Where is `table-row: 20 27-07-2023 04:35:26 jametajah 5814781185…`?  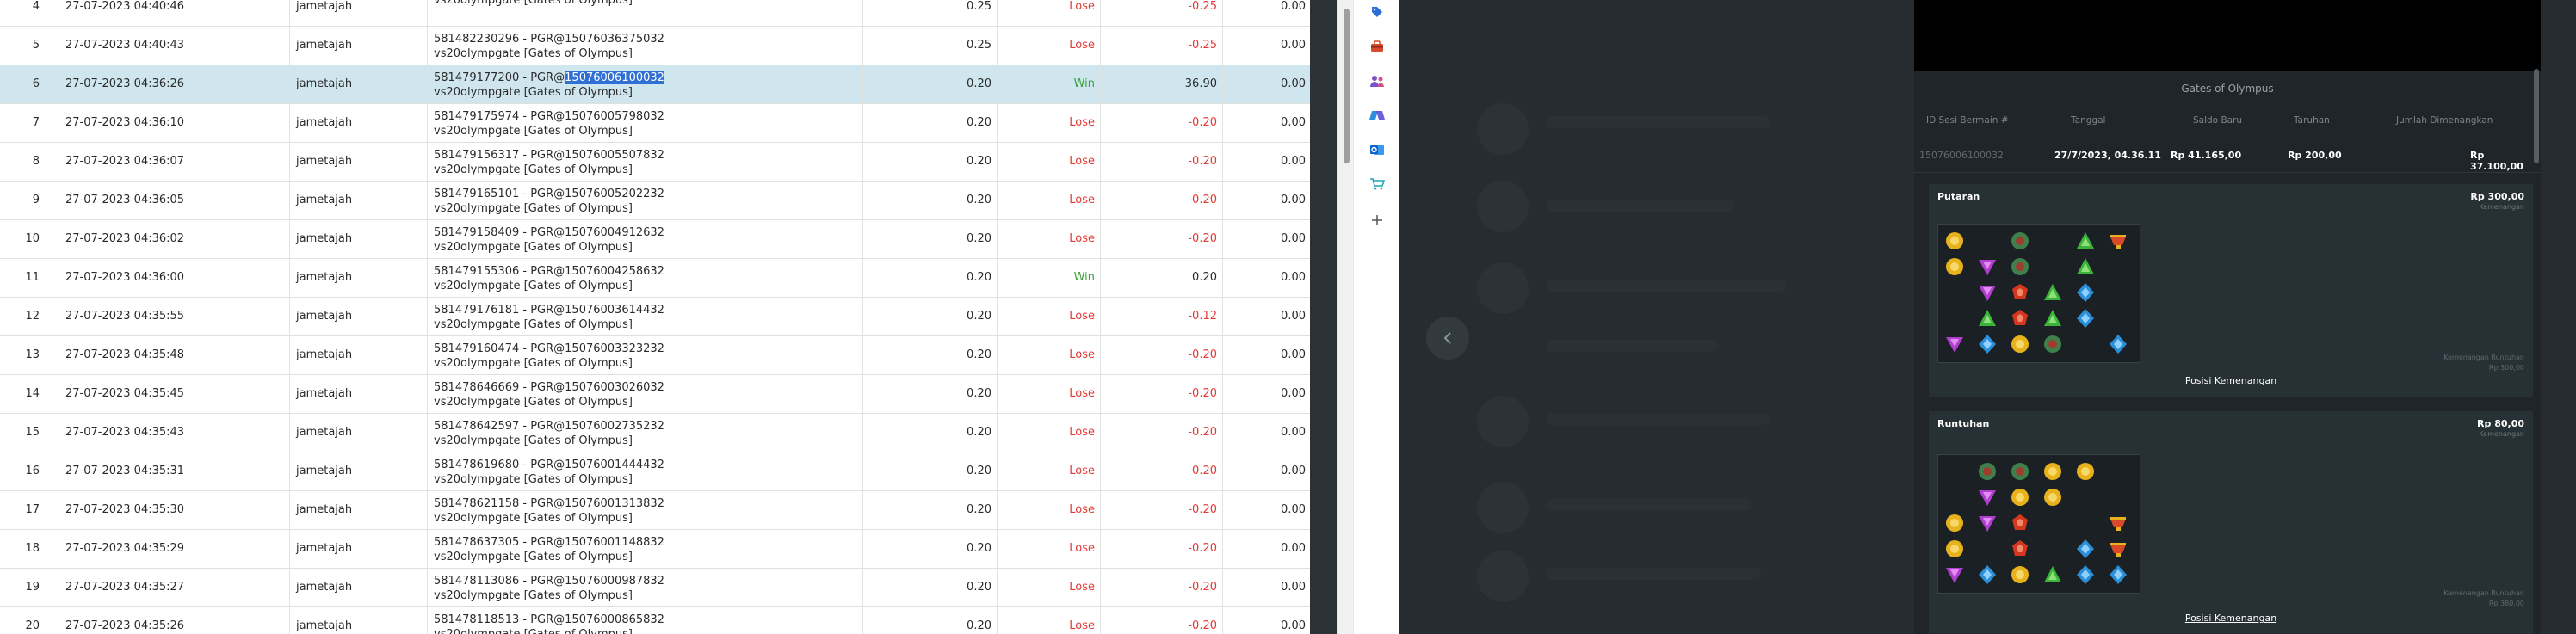 table-row: 20 27-07-2023 04:35:26 jametajah 5814781185… is located at coordinates (655, 620).